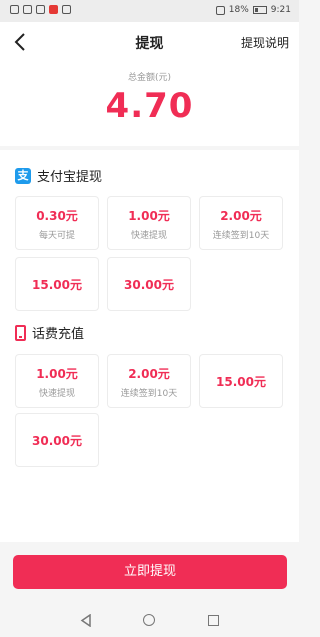 Image resolution: width=320 pixels, height=637 pixels. Describe the element at coordinates (70, 177) in the screenshot. I see `alipay-section-title: 支付宝提现` at that location.